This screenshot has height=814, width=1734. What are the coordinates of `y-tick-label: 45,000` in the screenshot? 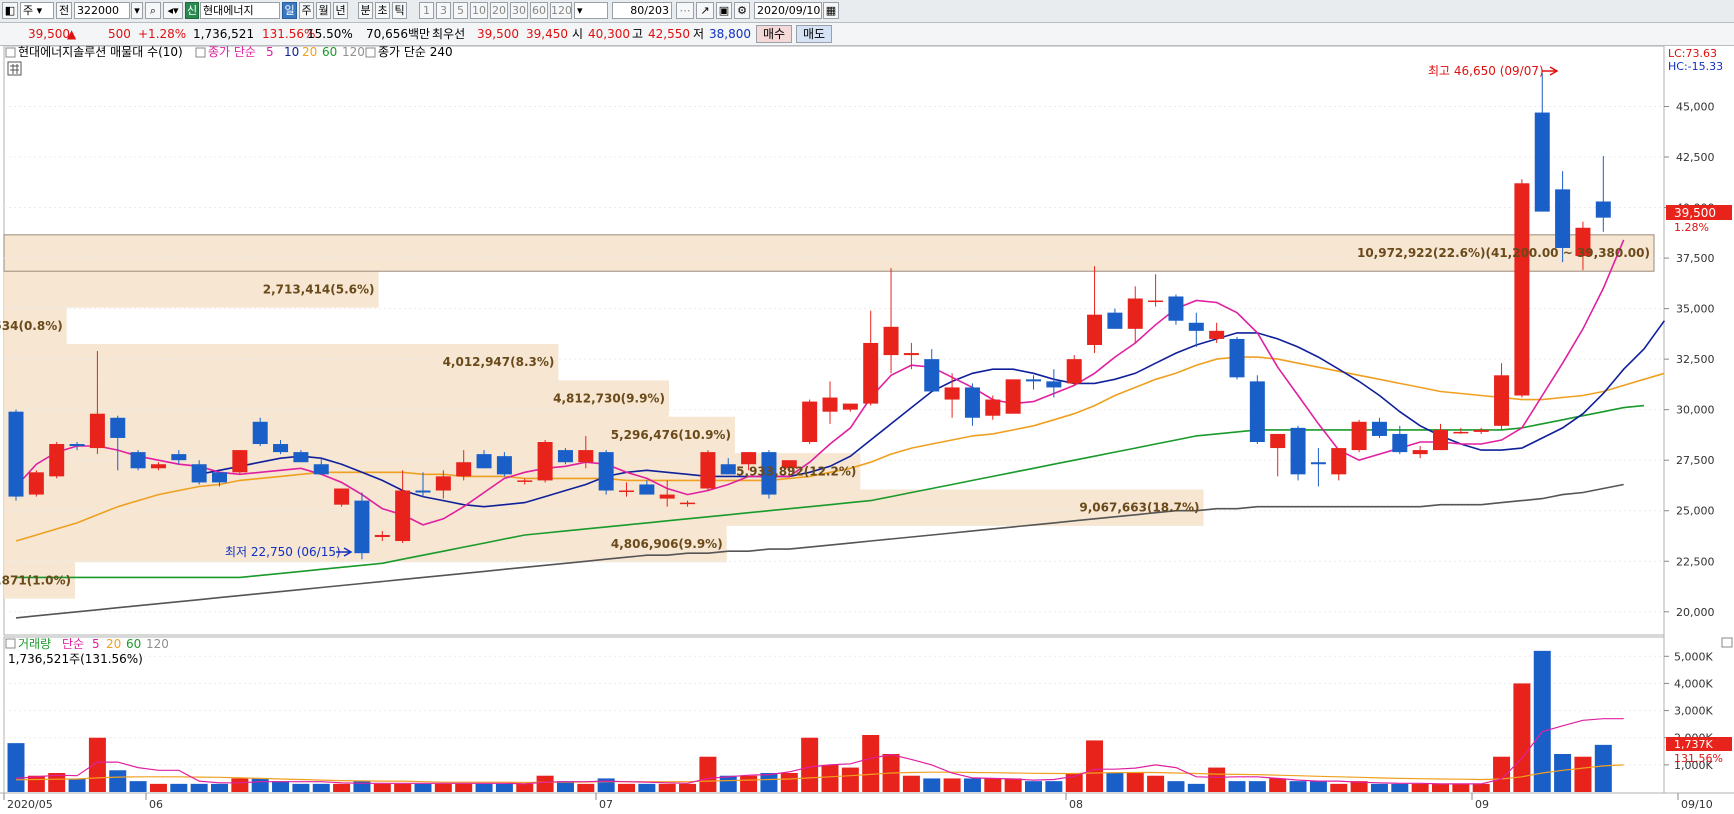 It's located at (1695, 106).